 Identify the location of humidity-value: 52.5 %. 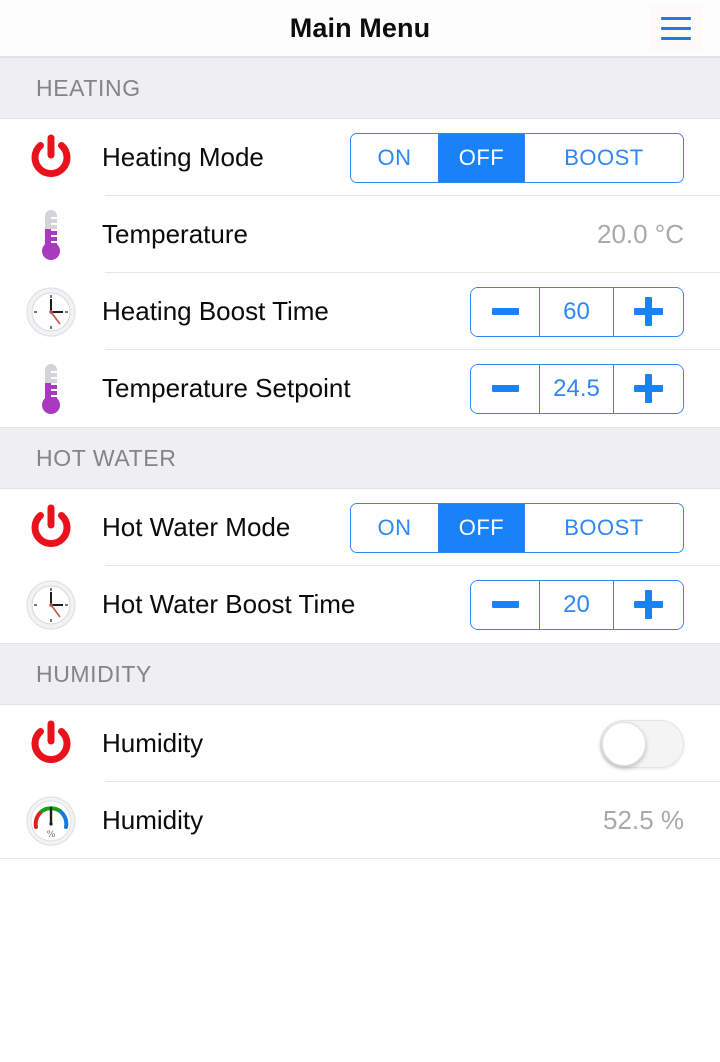
(643, 820).